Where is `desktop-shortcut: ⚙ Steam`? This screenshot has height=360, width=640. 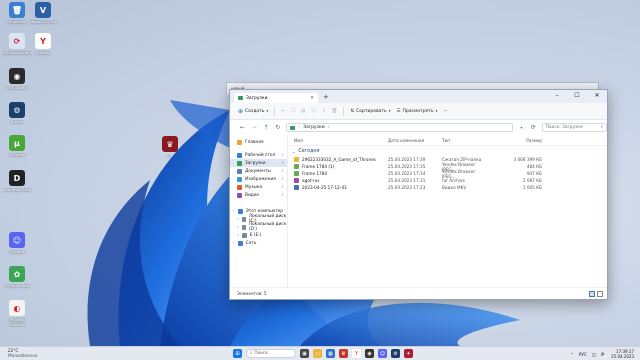 desktop-shortcut: ⚙ Steam is located at coordinates (17, 115).